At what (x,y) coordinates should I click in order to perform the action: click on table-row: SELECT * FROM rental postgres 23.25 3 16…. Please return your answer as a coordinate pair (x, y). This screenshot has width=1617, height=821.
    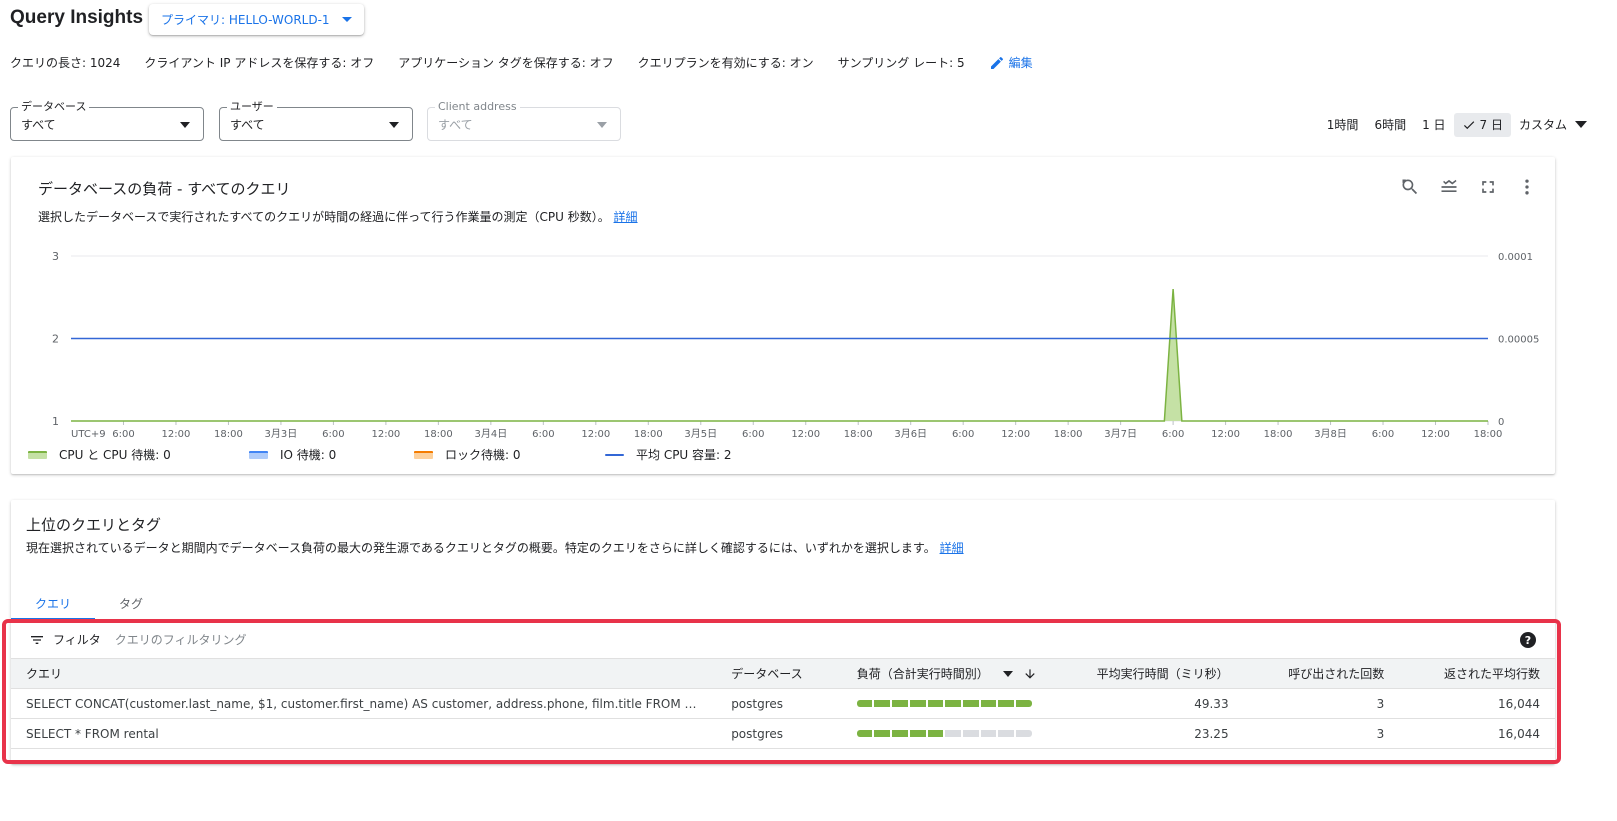
    Looking at the image, I should click on (783, 733).